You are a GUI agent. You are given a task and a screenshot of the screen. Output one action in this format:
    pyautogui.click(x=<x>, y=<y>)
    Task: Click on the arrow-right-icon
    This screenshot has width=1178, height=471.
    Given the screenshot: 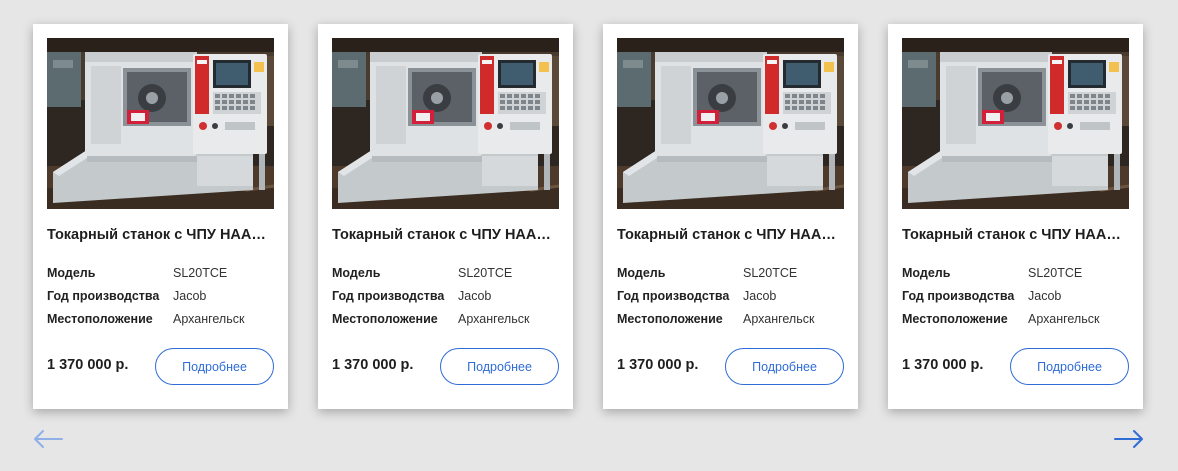 What is the action you would take?
    pyautogui.click(x=1129, y=439)
    